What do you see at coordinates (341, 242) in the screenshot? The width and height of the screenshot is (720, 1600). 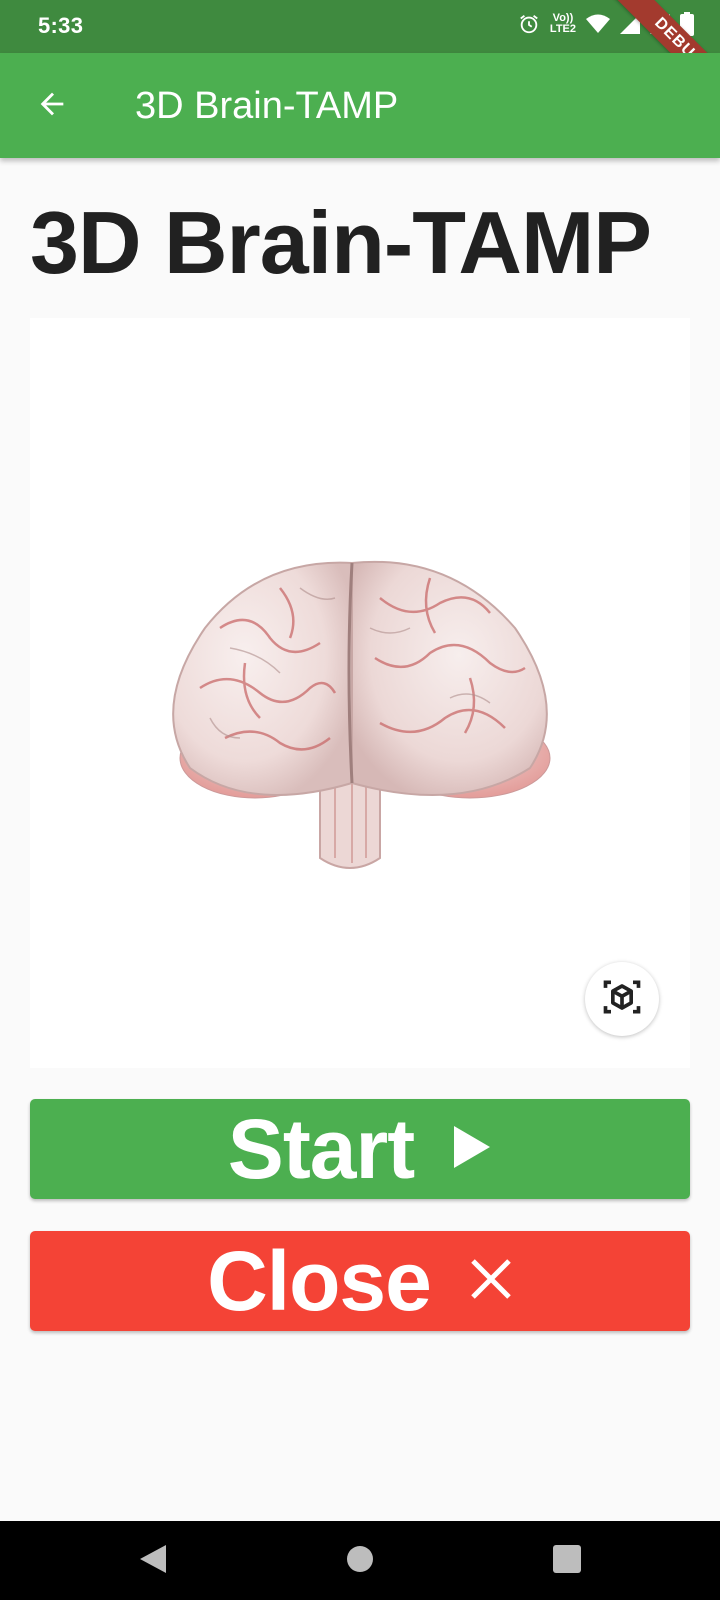 I see `page-title: 3D Brain-TAMP` at bounding box center [341, 242].